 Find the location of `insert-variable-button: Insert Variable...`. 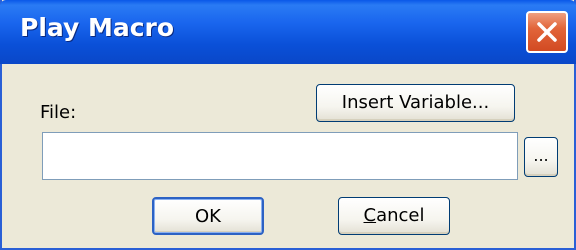

insert-variable-button: Insert Variable... is located at coordinates (415, 103).